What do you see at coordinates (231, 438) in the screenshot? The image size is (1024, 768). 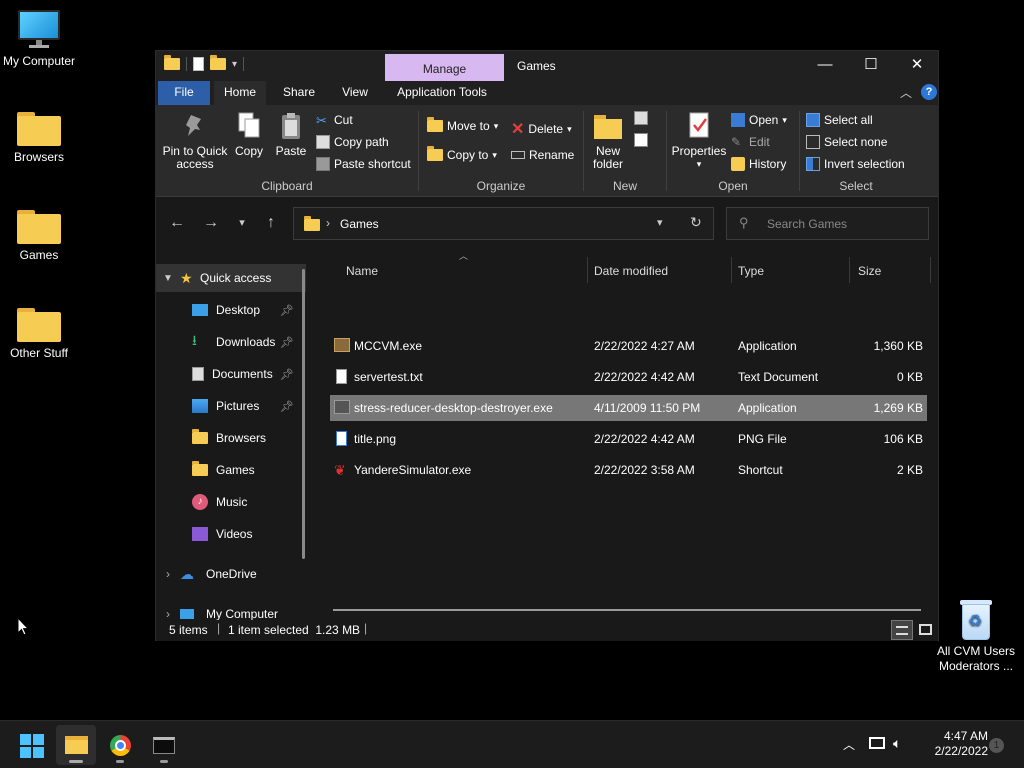 I see `sidebar-item-browsers: Browsers` at bounding box center [231, 438].